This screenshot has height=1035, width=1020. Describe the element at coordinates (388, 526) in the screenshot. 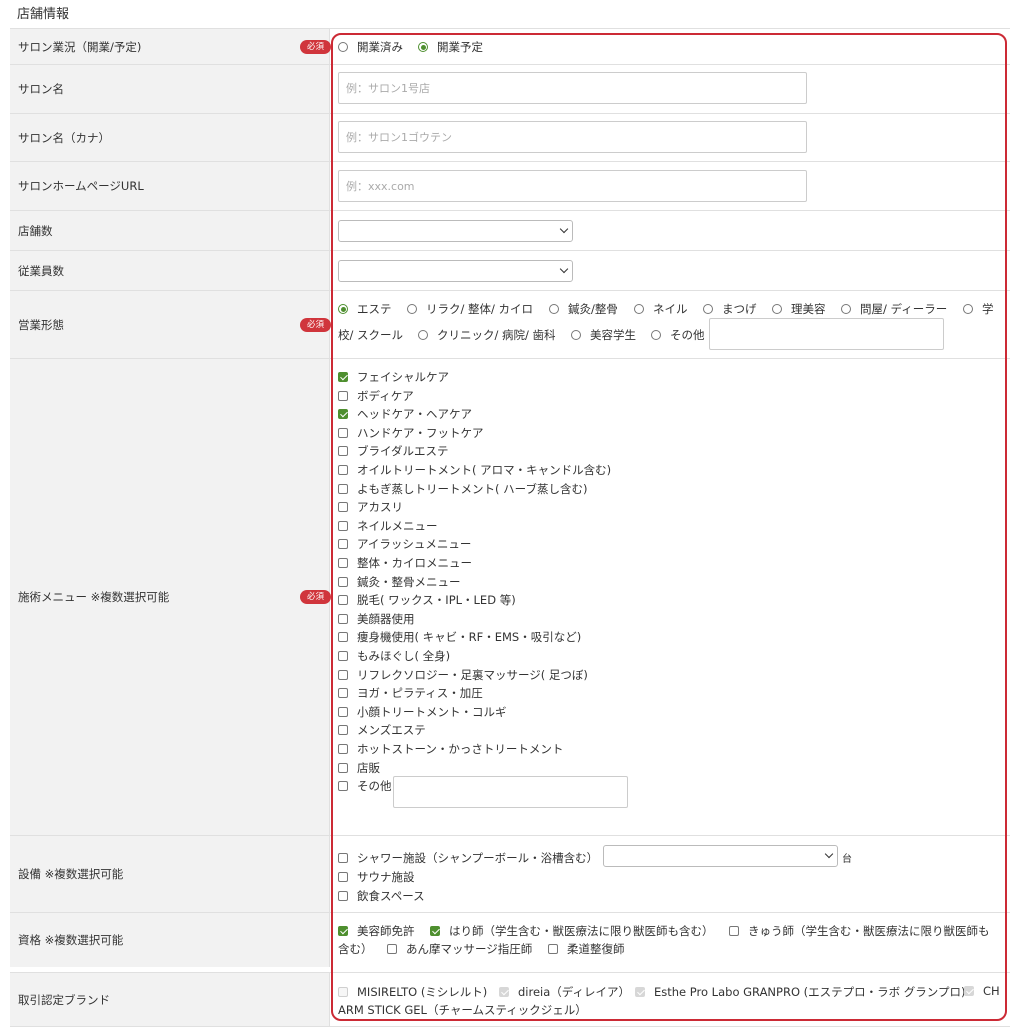

I see `menu-item: ネイルメニュー` at that location.